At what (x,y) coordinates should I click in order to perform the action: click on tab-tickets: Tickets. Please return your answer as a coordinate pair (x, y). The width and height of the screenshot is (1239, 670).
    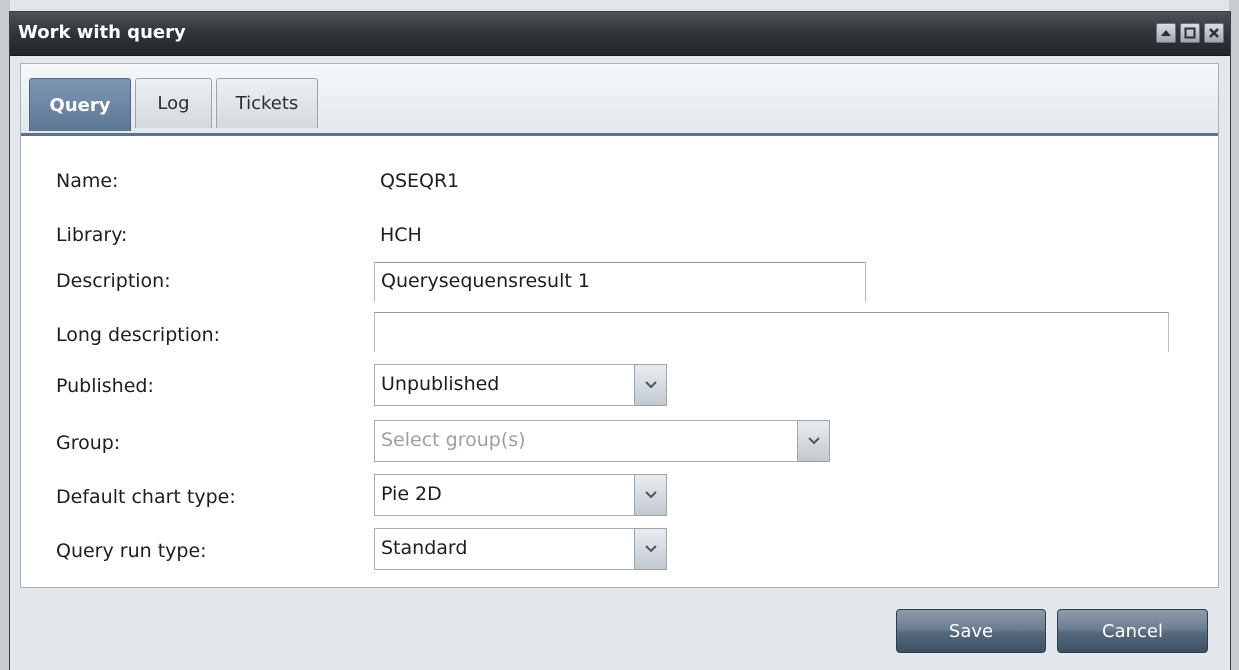
    Looking at the image, I should click on (267, 103).